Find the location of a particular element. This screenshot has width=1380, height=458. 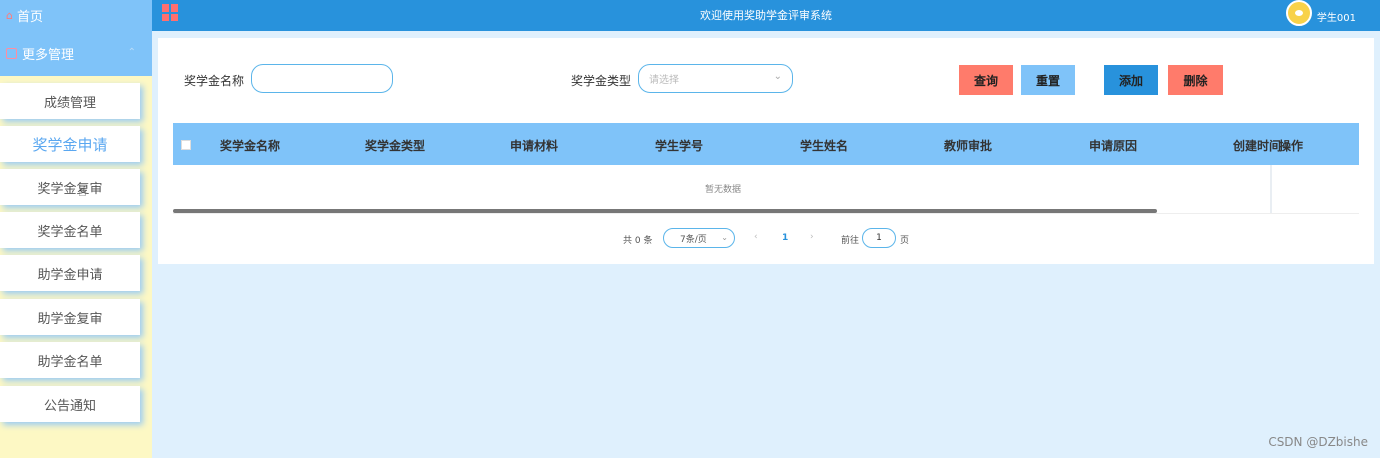

goto-page-input: 1 is located at coordinates (879, 238).